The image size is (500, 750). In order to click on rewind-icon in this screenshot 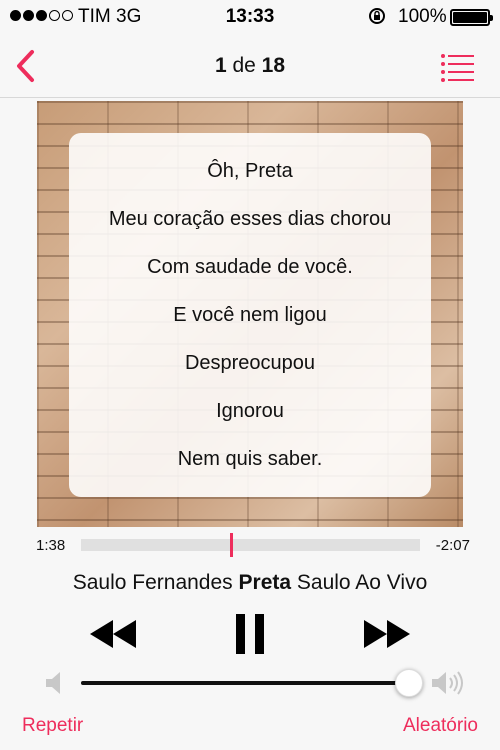, I will do `click(113, 634)`.